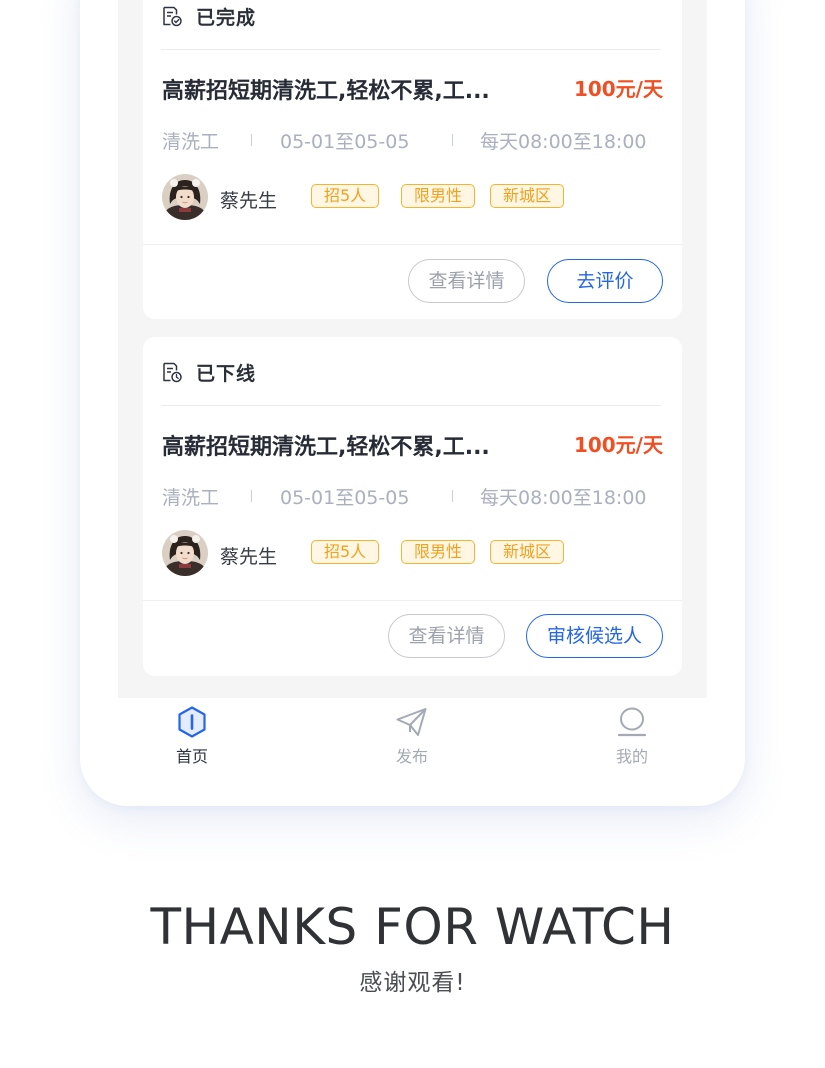 The image size is (825, 1068). What do you see at coordinates (412, 983) in the screenshot?
I see `thanks-subheading: 感谢观看!` at bounding box center [412, 983].